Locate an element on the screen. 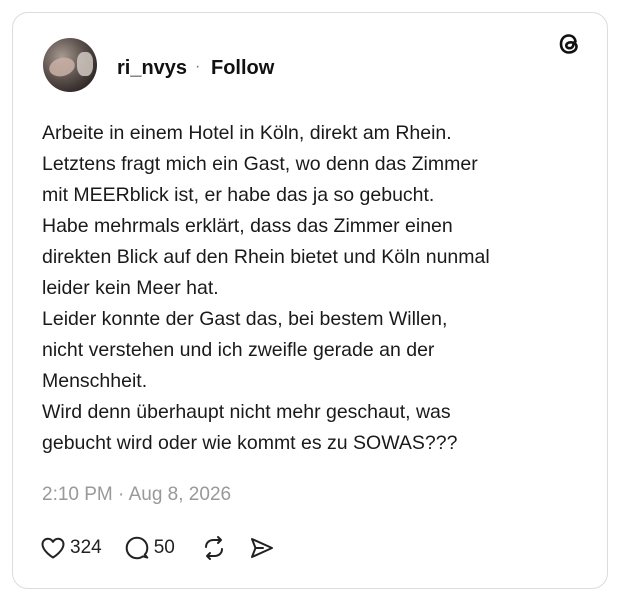  repost-icon is located at coordinates (213, 548).